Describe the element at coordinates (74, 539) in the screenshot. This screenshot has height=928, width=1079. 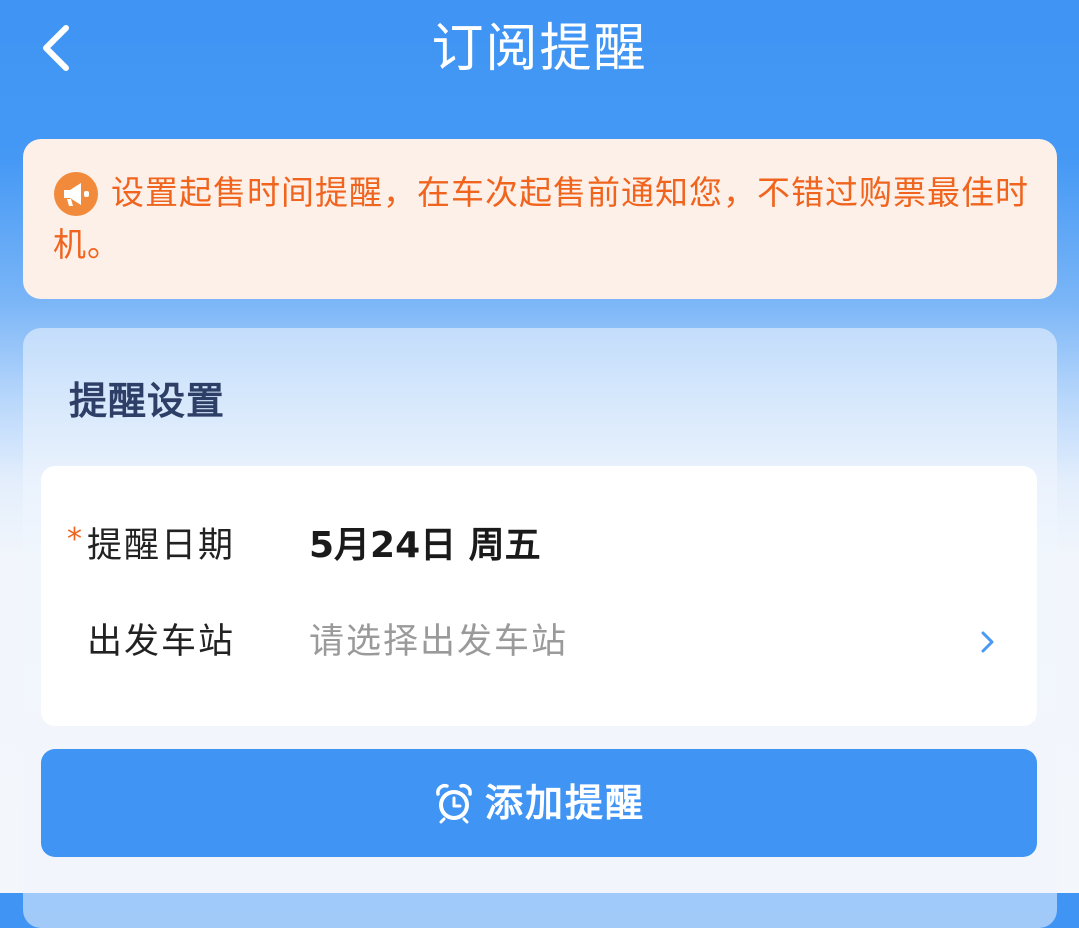
I see `required-mark: *` at that location.